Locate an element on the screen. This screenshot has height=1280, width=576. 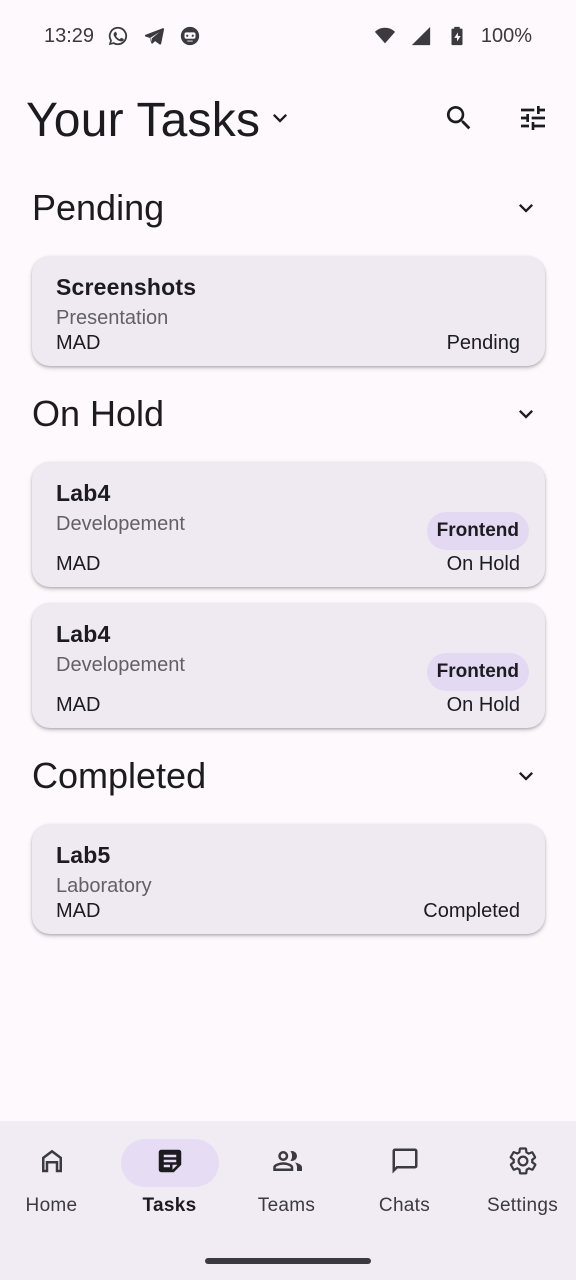
status-right: 100% is located at coordinates (452, 36).